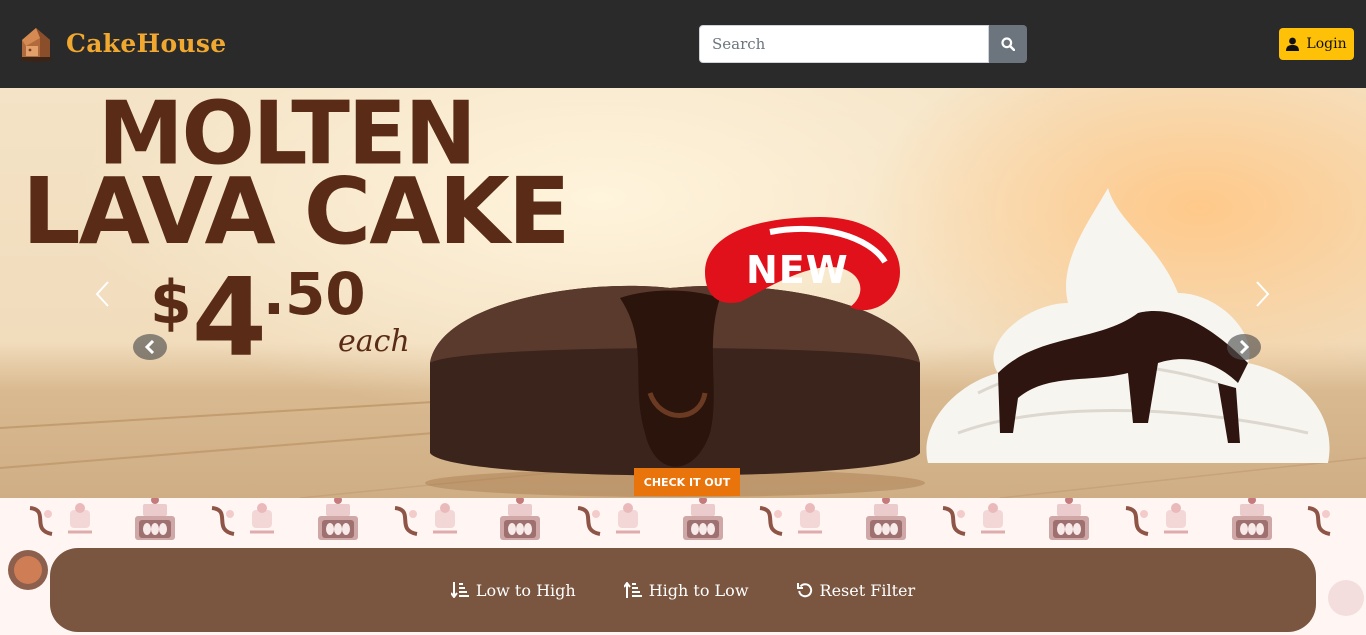 The height and width of the screenshot is (635, 1366). Describe the element at coordinates (687, 482) in the screenshot. I see `check-it-out-button: CHECK IT OUT` at that location.